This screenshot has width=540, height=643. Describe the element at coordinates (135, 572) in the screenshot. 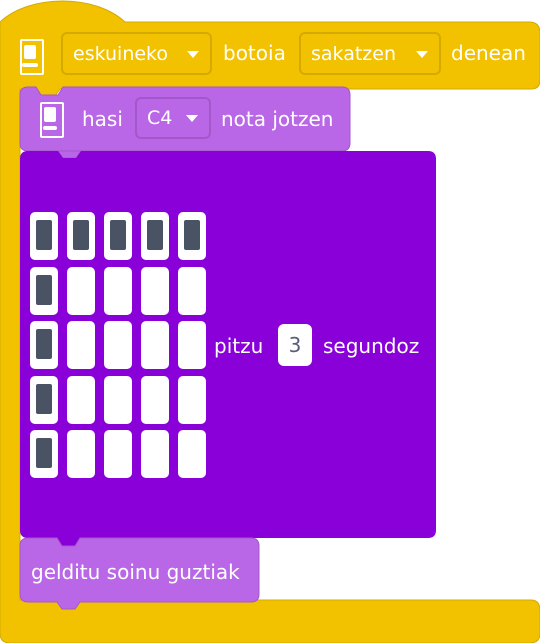

I see `stop-all-sounds-label: gelditu soinu guztiak` at that location.